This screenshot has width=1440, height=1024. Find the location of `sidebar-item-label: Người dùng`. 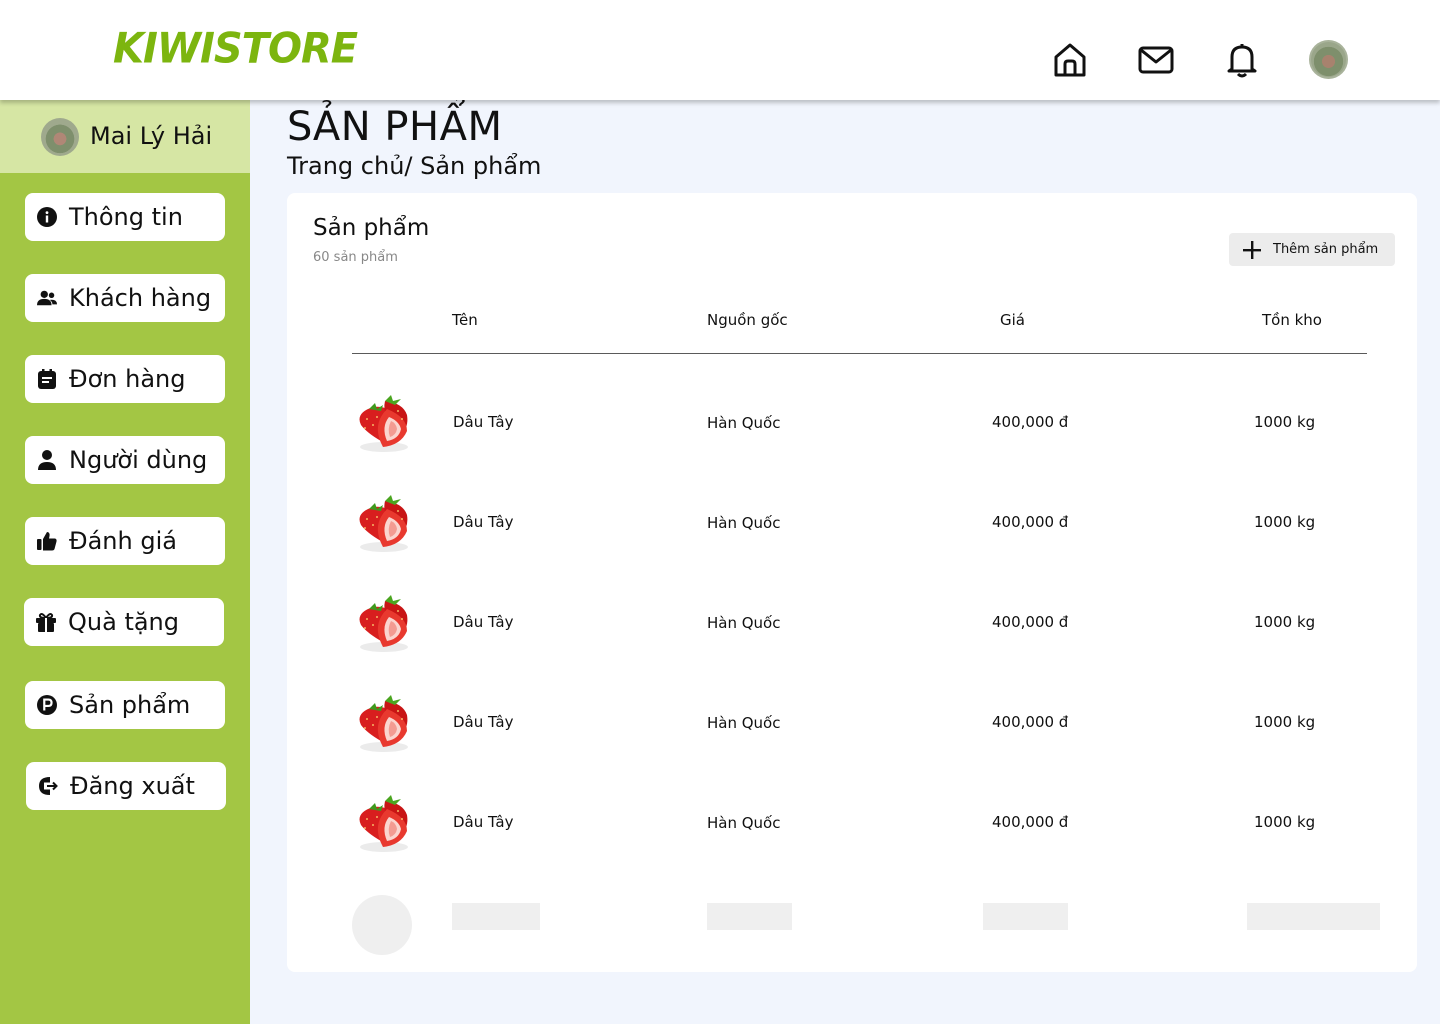

sidebar-item-label: Người dùng is located at coordinates (138, 460).